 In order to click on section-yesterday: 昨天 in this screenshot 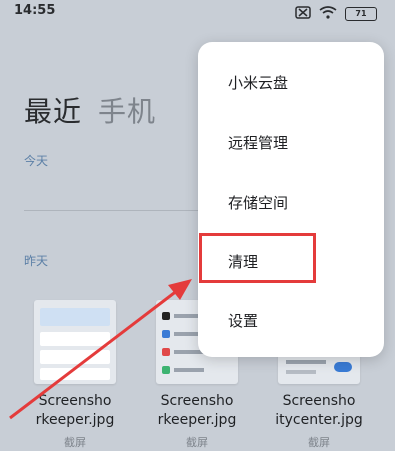, I will do `click(36, 261)`.